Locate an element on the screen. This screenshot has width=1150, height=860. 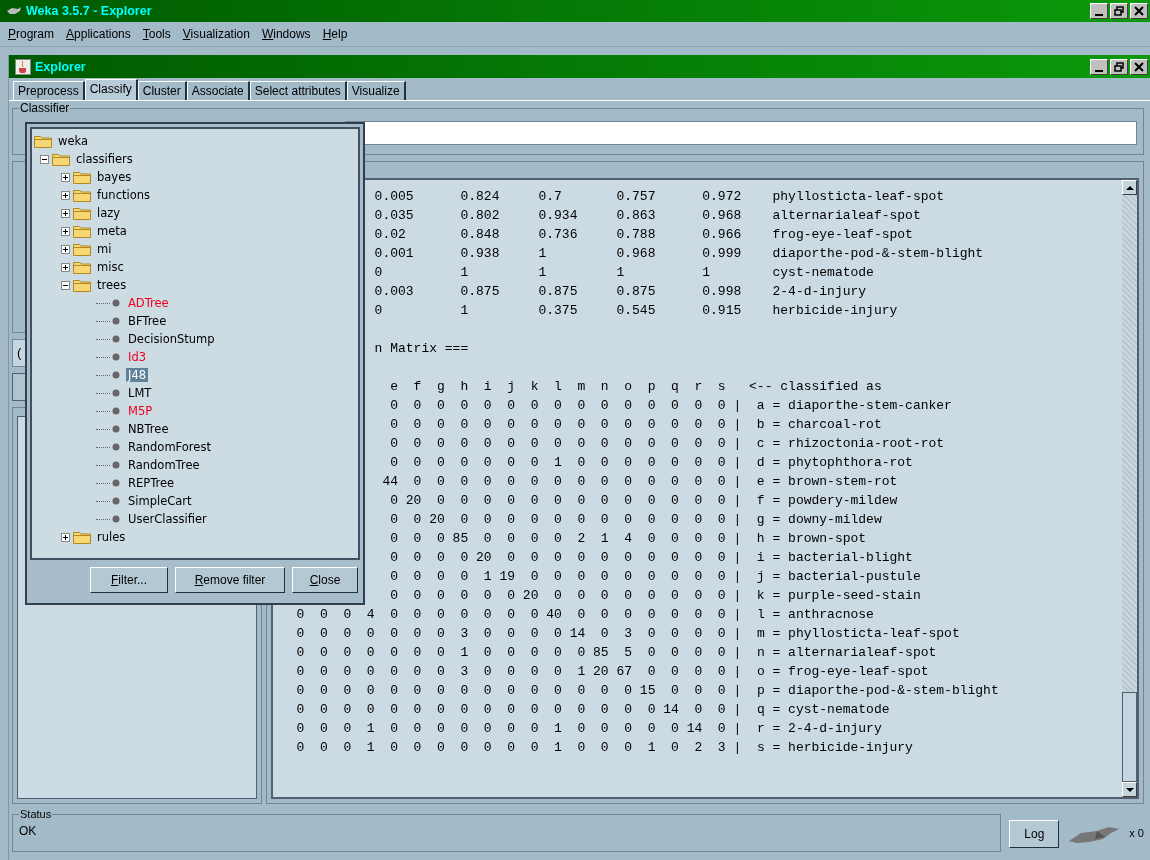
classifier-field is located at coordinates (741, 133).